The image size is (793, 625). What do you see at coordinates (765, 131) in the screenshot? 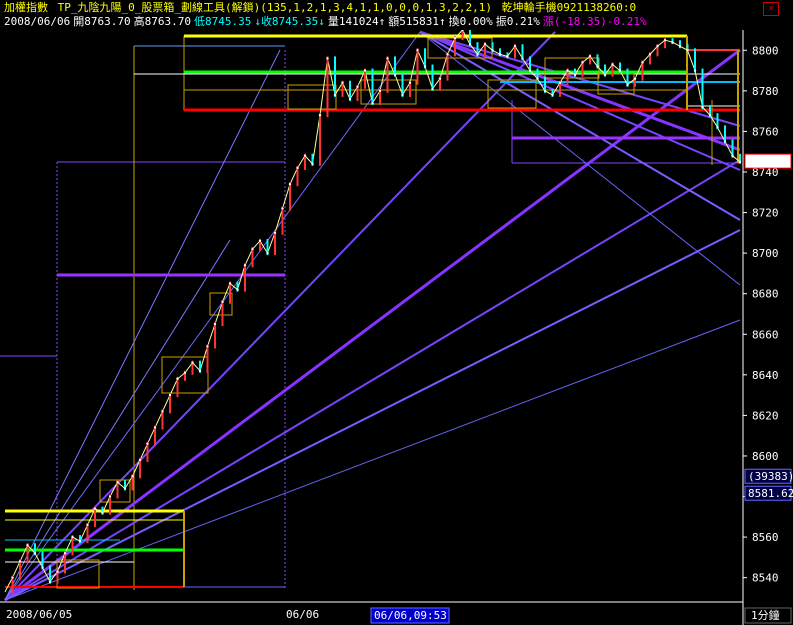
I see `y-tick-label: 8760` at bounding box center [765, 131].